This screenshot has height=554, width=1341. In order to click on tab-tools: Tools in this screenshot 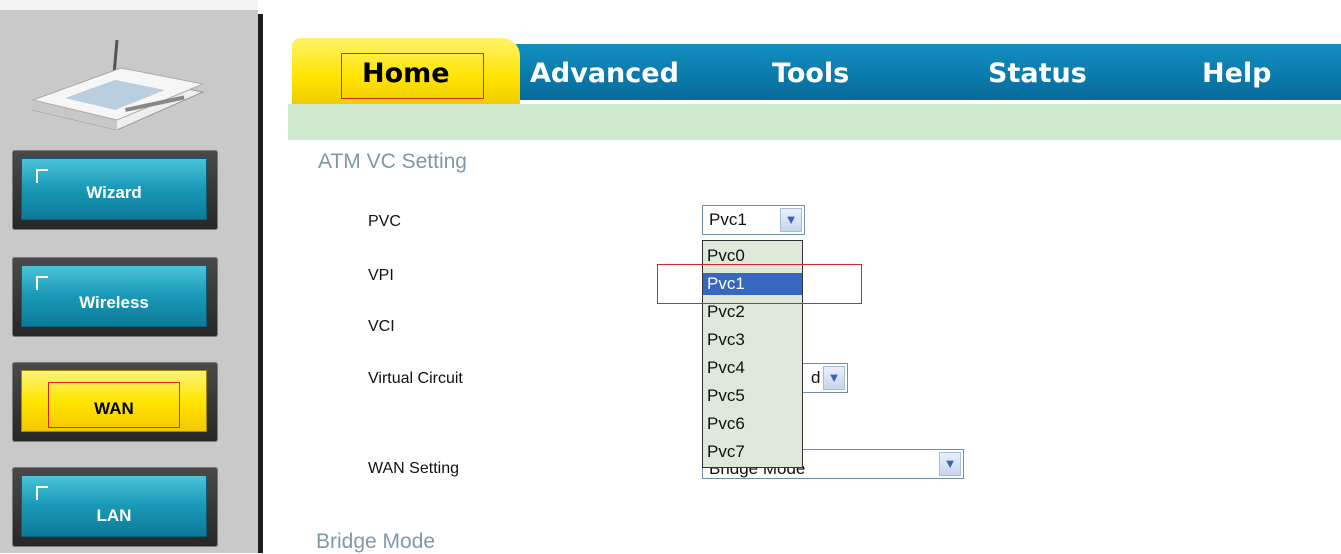, I will do `click(810, 73)`.